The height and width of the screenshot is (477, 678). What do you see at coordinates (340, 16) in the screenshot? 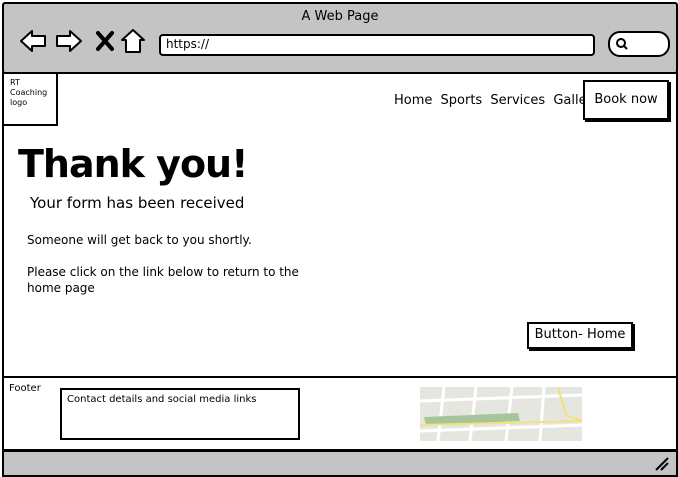
I see `window-title: A Web Page` at bounding box center [340, 16].